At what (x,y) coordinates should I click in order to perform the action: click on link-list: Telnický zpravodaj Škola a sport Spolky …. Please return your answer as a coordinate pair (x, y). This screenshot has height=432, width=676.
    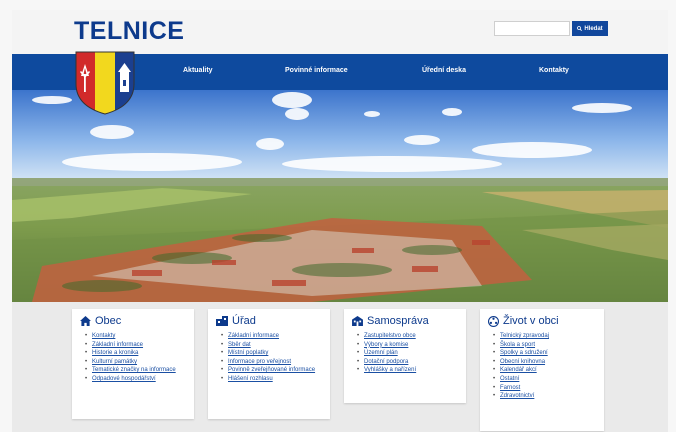
    Looking at the image, I should click on (543, 366).